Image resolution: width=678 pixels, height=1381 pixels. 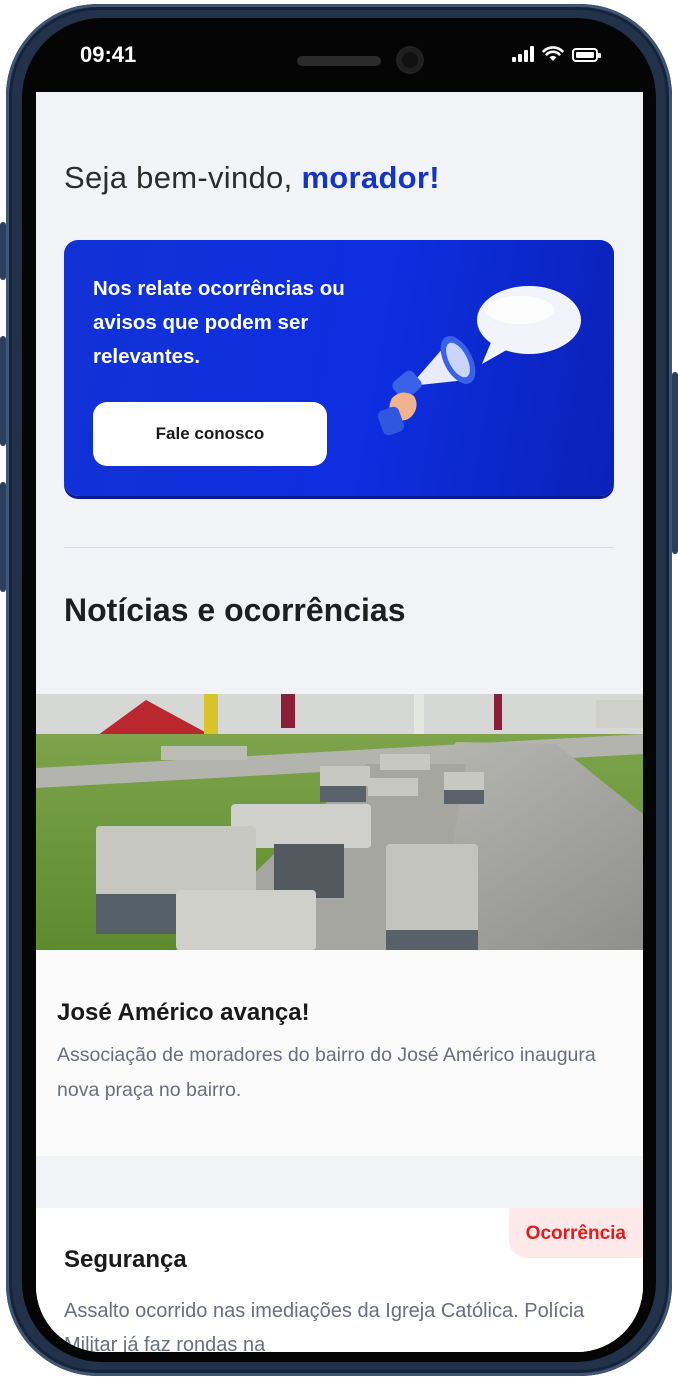 I want to click on greeting-name: morador!, so click(x=370, y=177).